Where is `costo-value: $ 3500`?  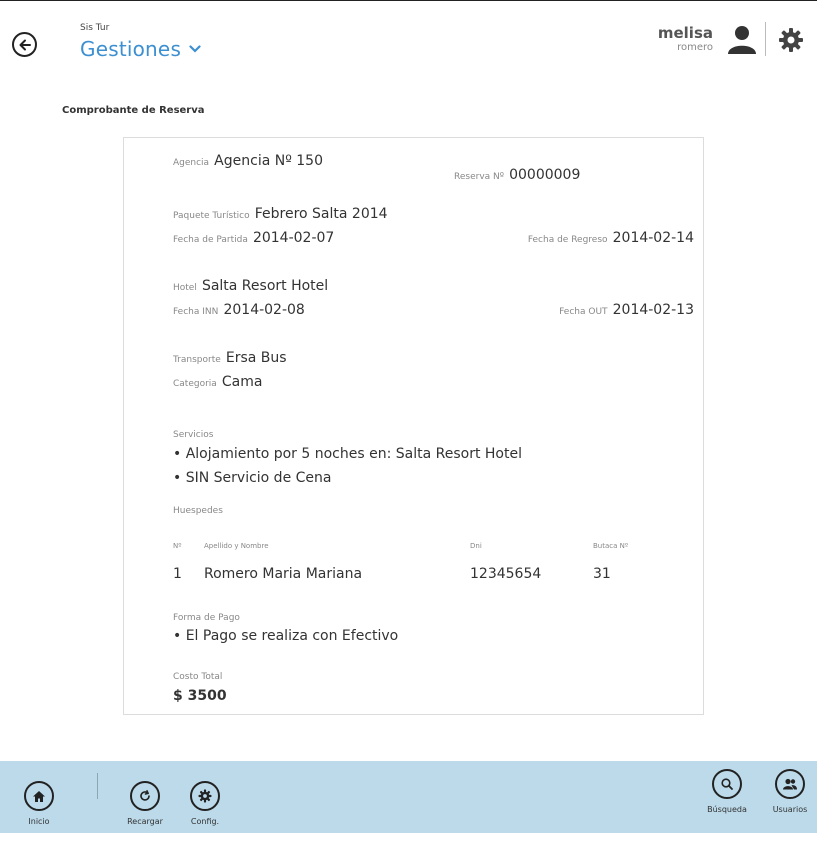 costo-value: $ 3500 is located at coordinates (200, 696).